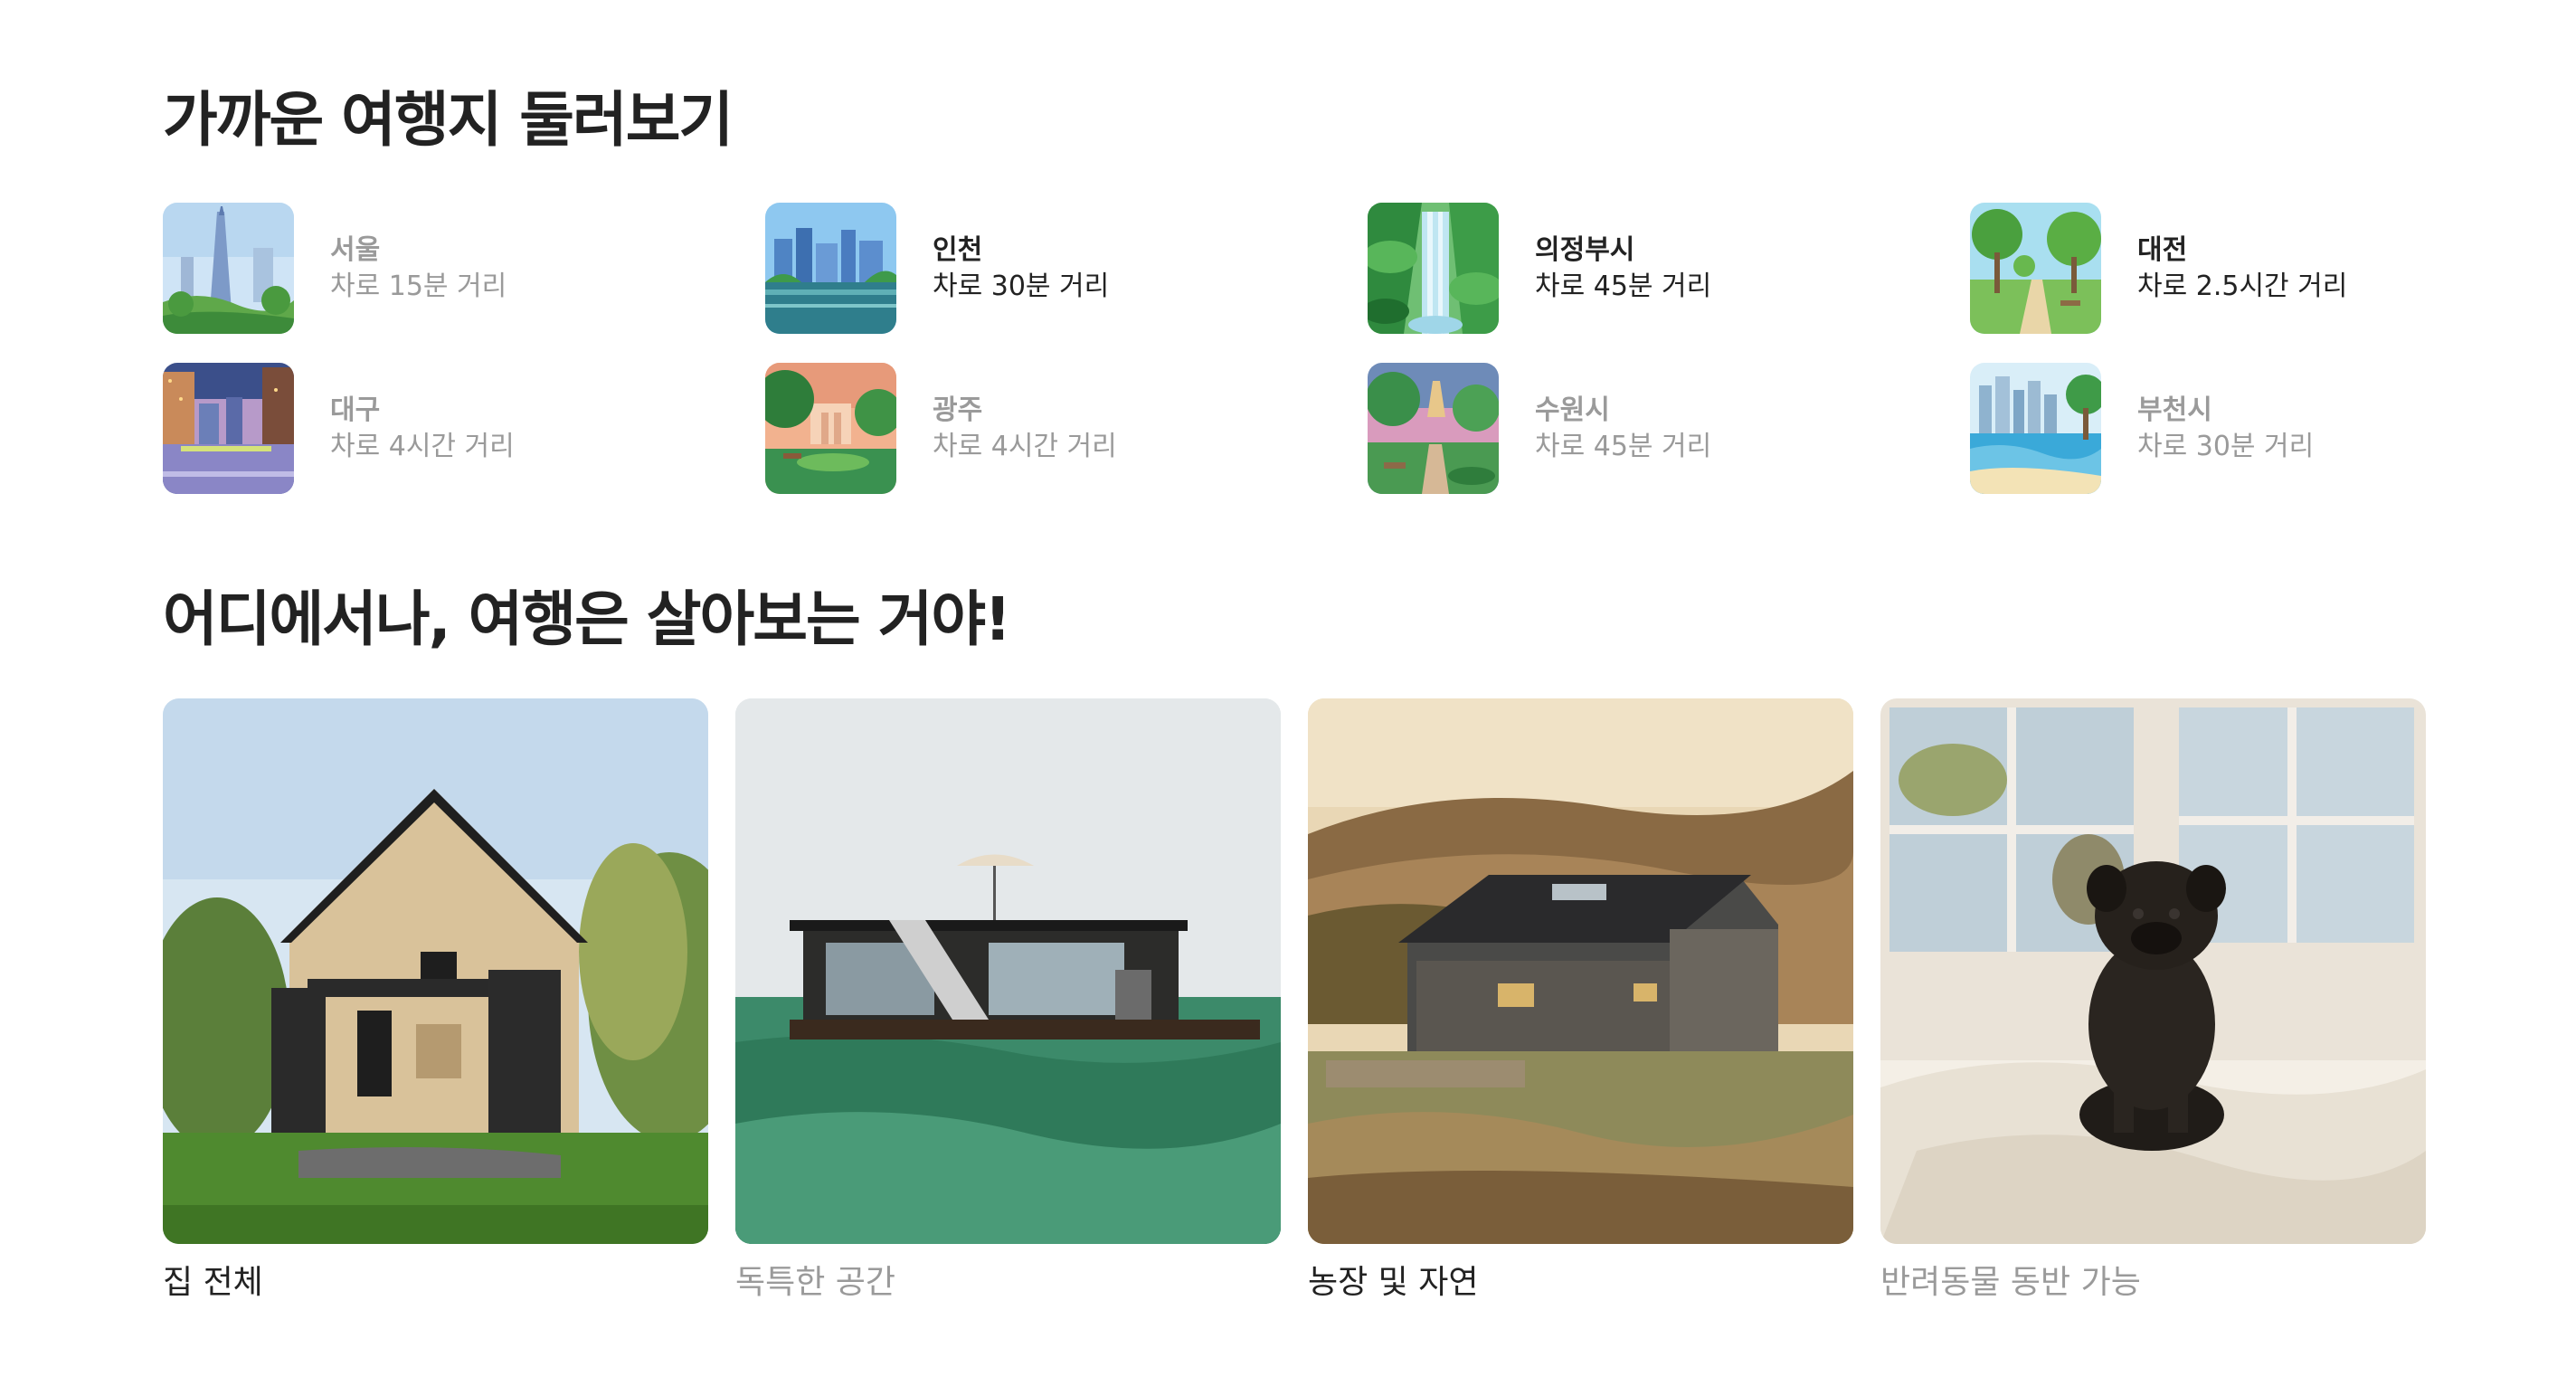 The height and width of the screenshot is (1386, 2576). What do you see at coordinates (356, 410) in the screenshot?
I see `destination-name: 대구` at bounding box center [356, 410].